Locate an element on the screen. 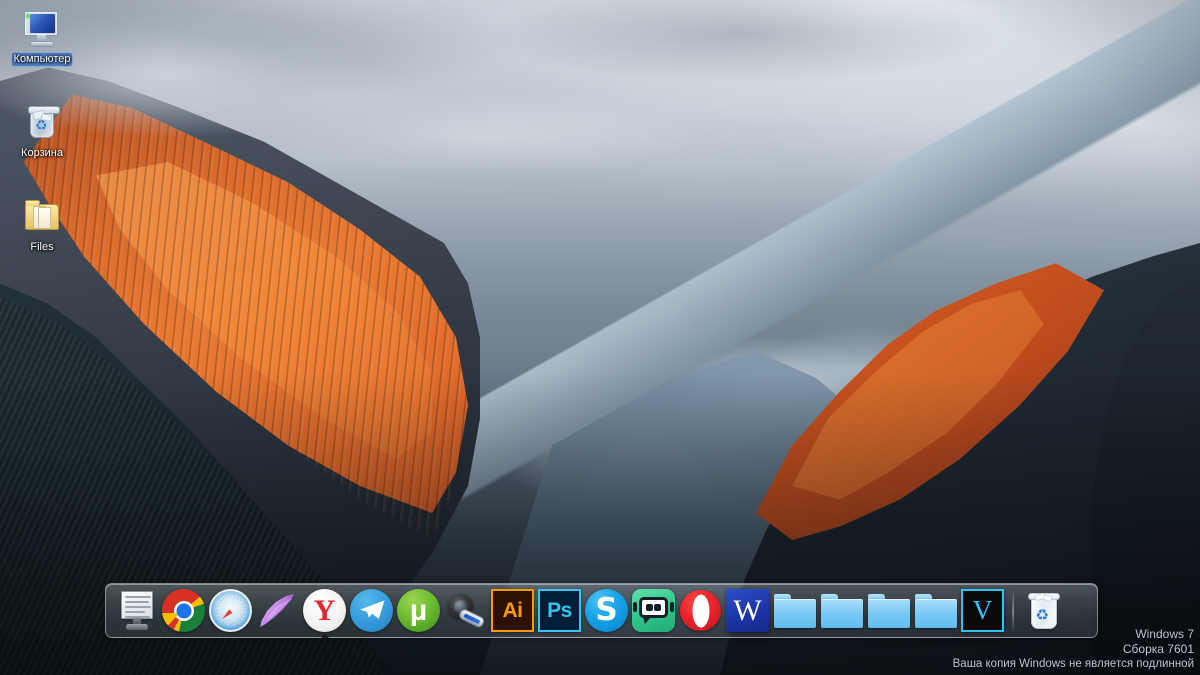 This screenshot has width=1200, height=675. dock-item-opera is located at coordinates (700, 610).